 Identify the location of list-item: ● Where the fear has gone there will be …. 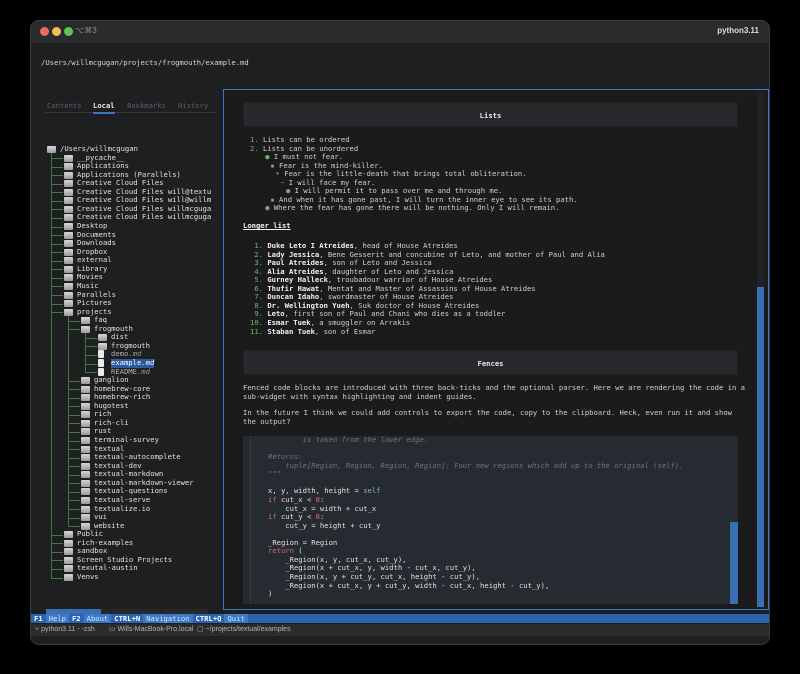
(412, 208).